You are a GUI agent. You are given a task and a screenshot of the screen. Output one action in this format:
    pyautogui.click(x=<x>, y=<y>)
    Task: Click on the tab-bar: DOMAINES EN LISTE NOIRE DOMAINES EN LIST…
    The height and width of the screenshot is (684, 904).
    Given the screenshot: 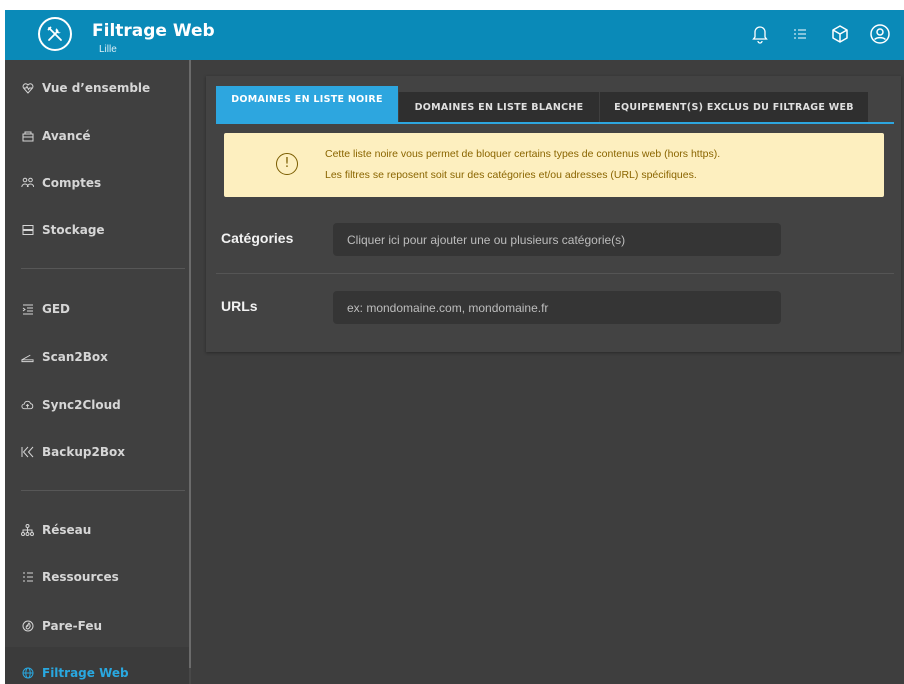 What is the action you would take?
    pyautogui.click(x=542, y=104)
    